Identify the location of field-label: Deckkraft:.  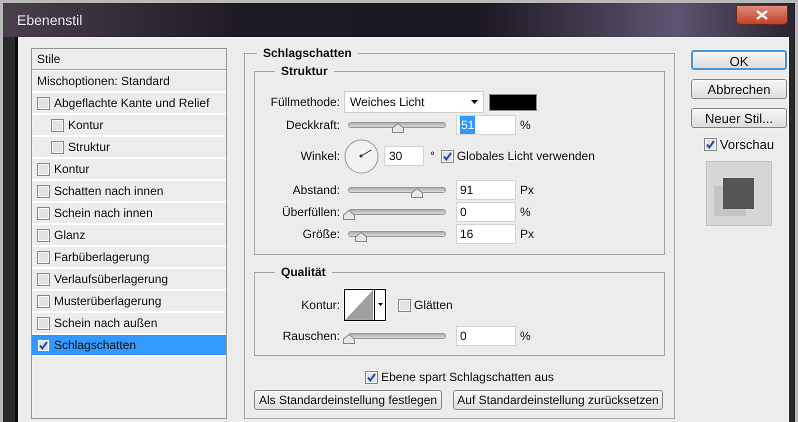
(312, 125).